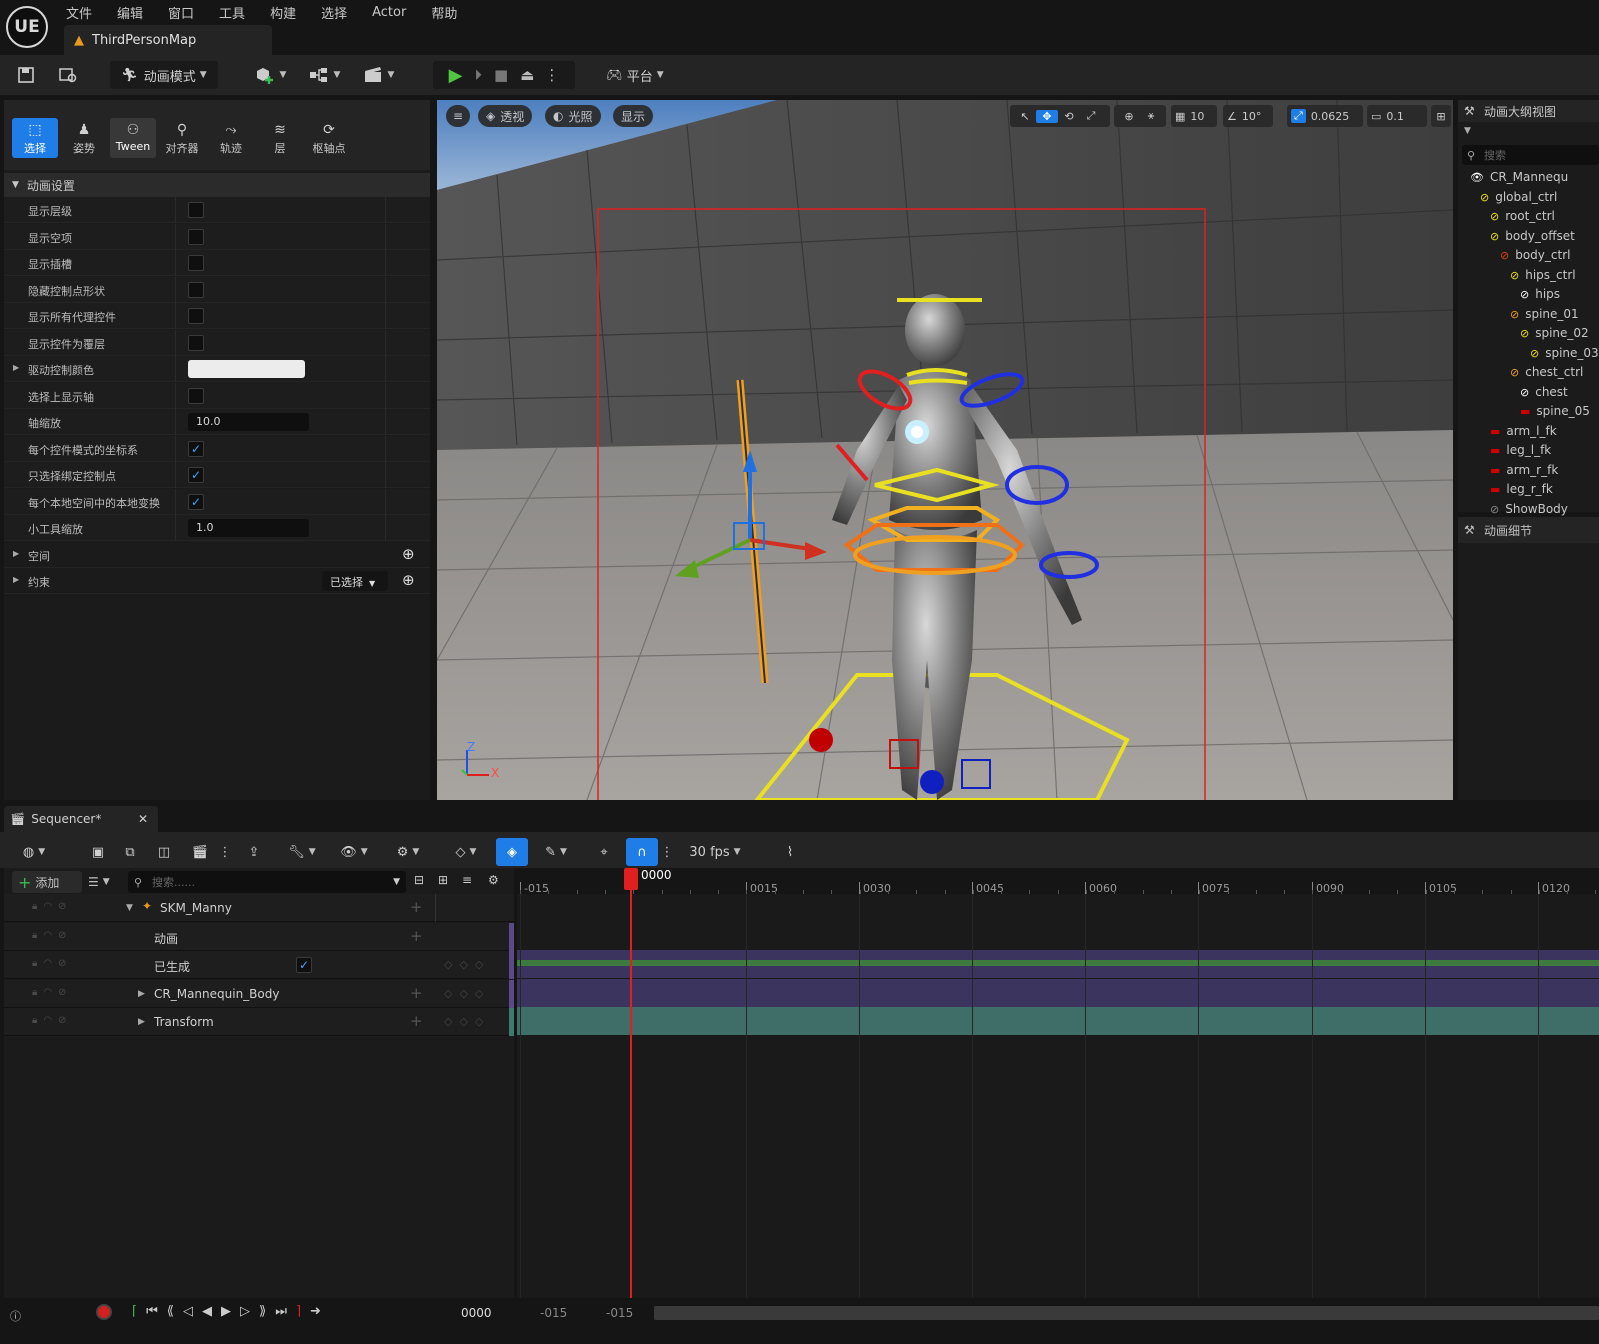 This screenshot has height=1344, width=1599. I want to click on mode-tab-select: ⬚ 选择, so click(35, 138).